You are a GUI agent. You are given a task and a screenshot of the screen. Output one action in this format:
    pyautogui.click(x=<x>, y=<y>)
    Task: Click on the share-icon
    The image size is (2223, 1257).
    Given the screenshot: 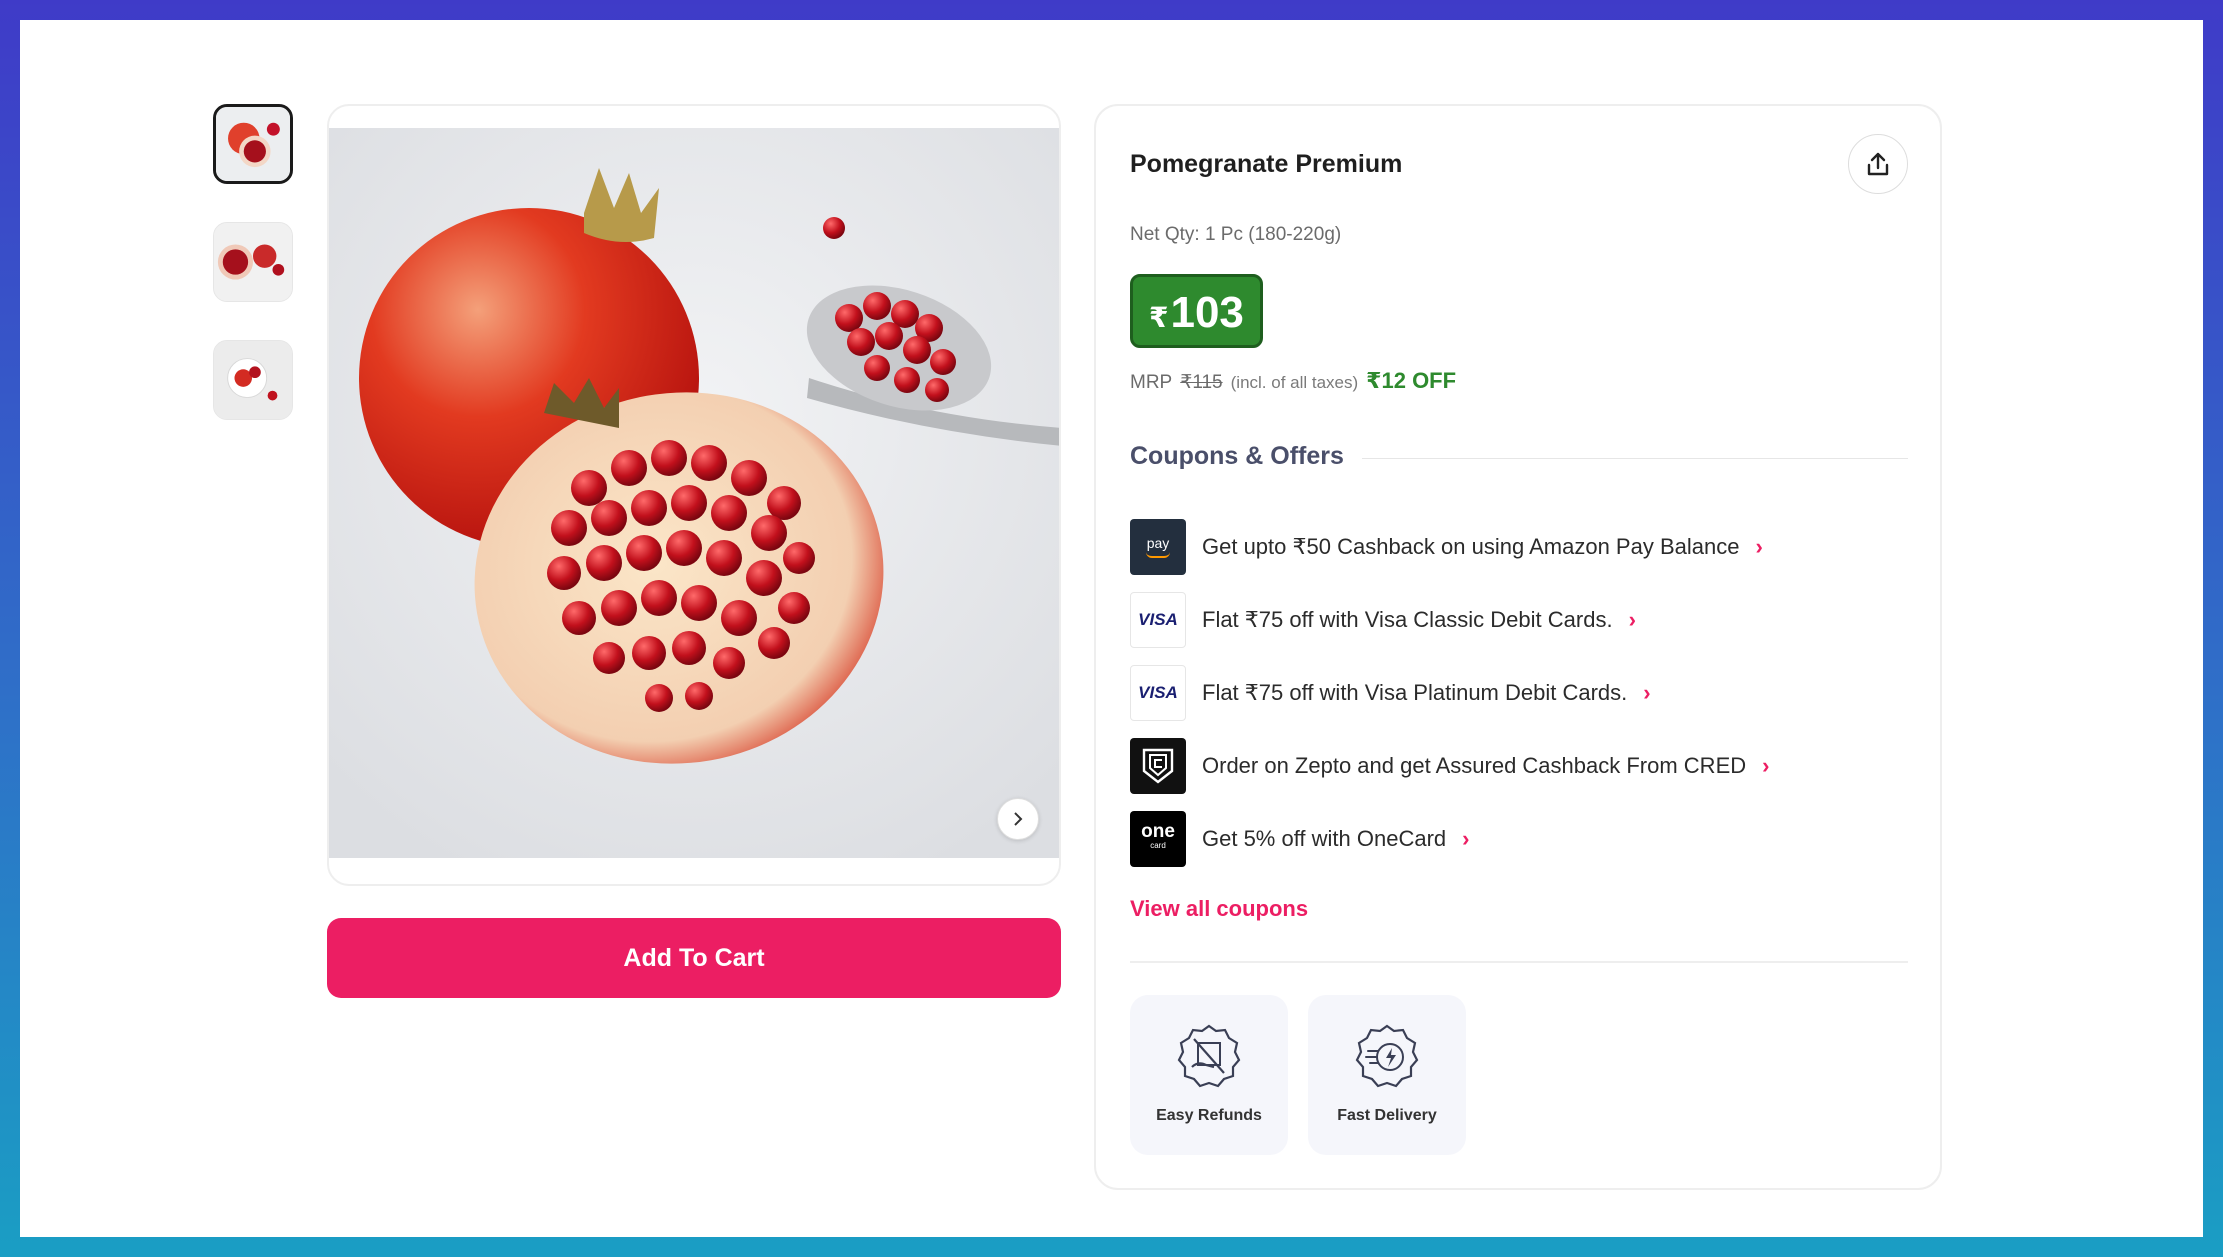 What is the action you would take?
    pyautogui.click(x=1878, y=164)
    